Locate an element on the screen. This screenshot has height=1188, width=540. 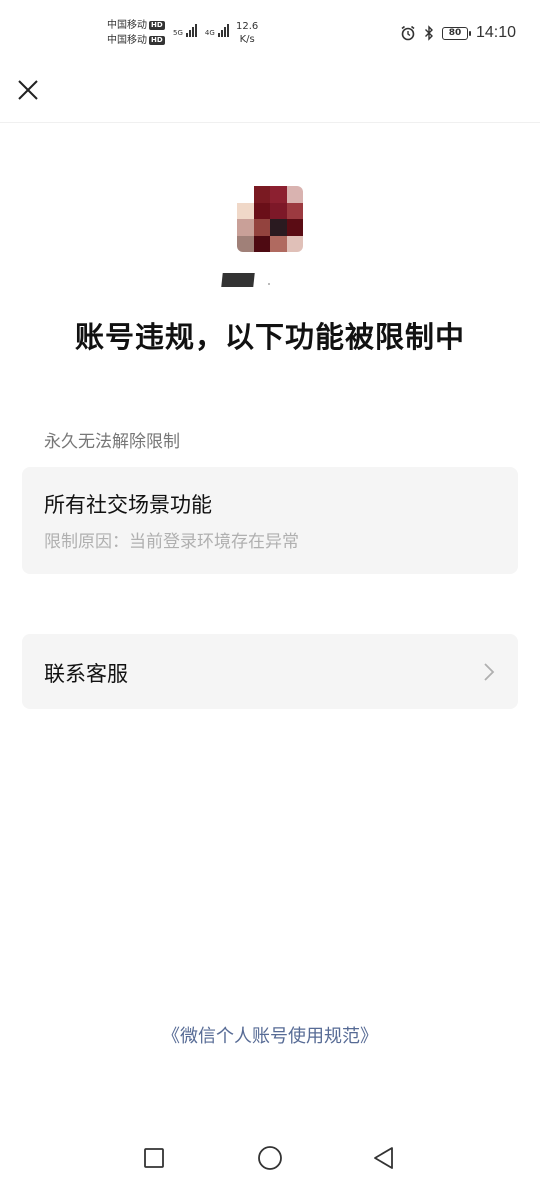
recent-apps-button is located at coordinates (154, 1158).